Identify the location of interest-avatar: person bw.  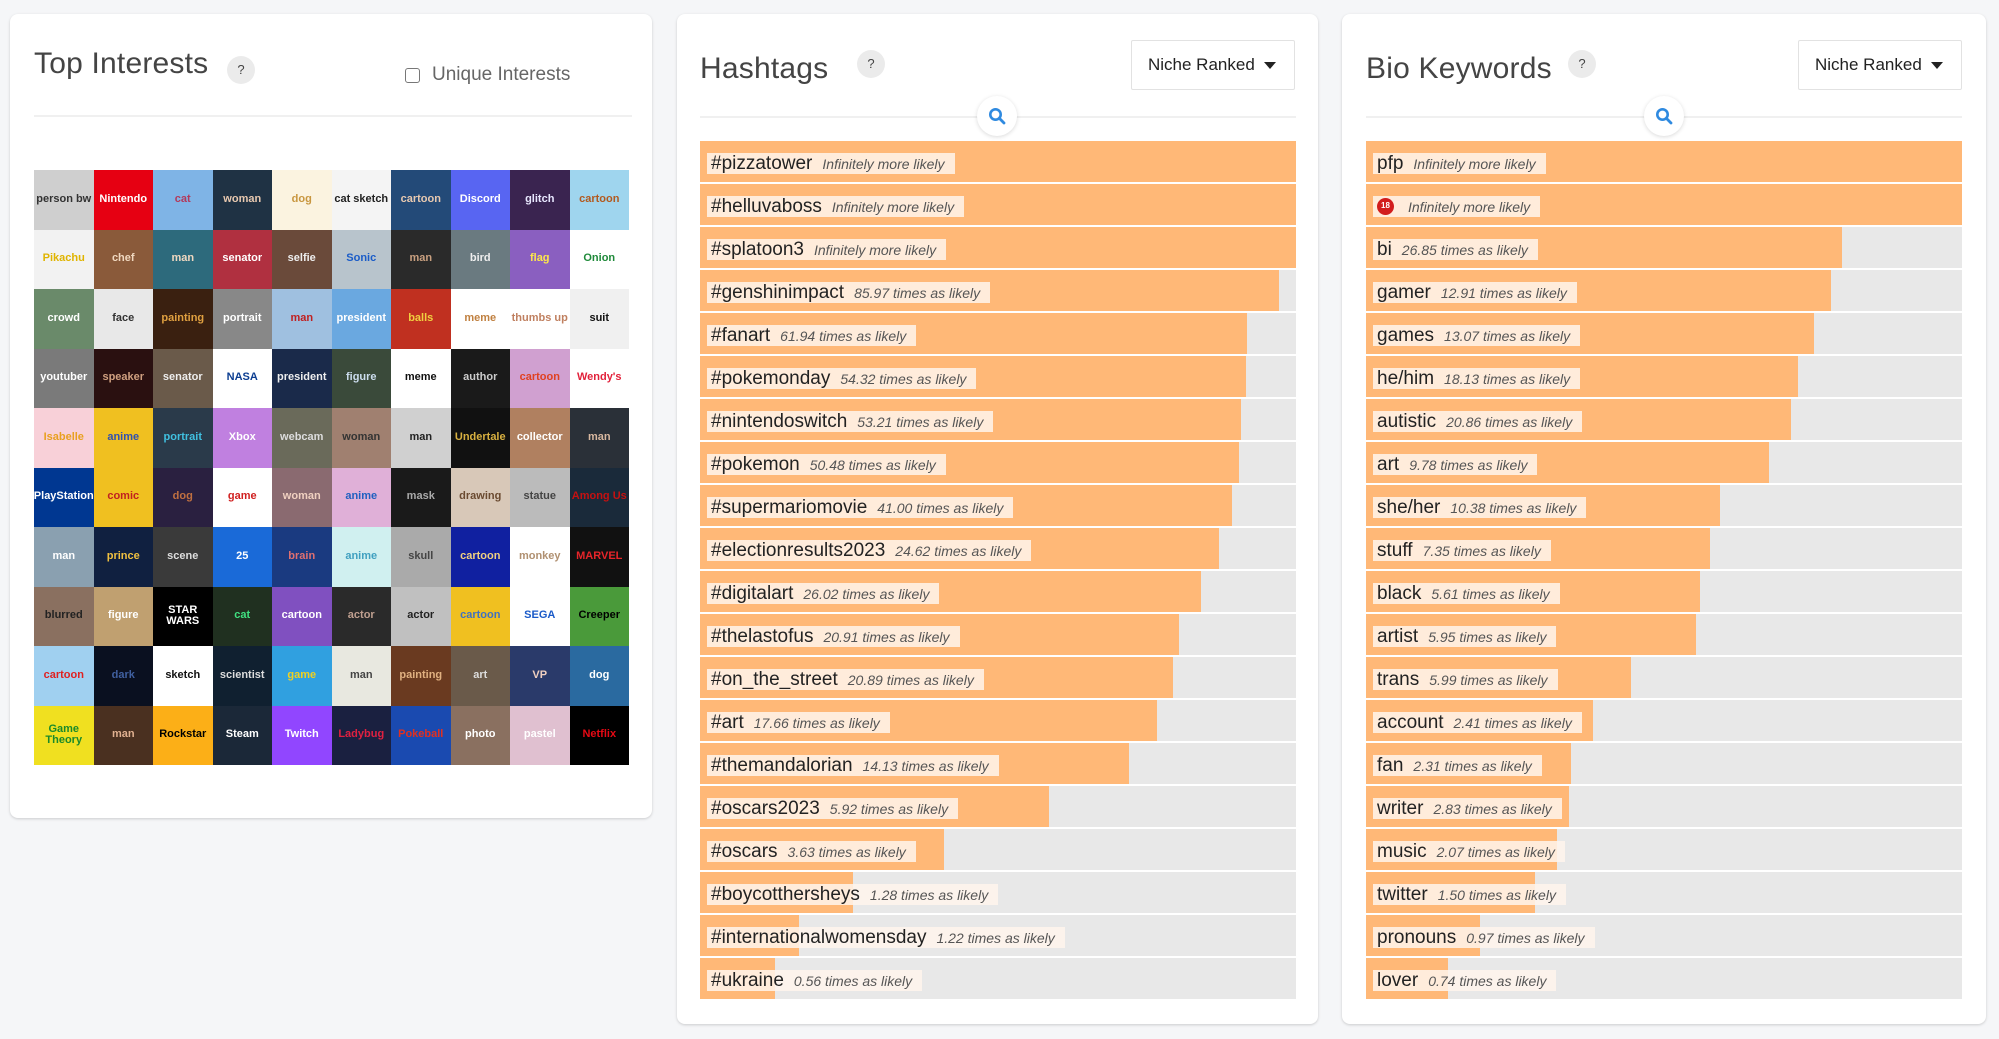
(64, 200).